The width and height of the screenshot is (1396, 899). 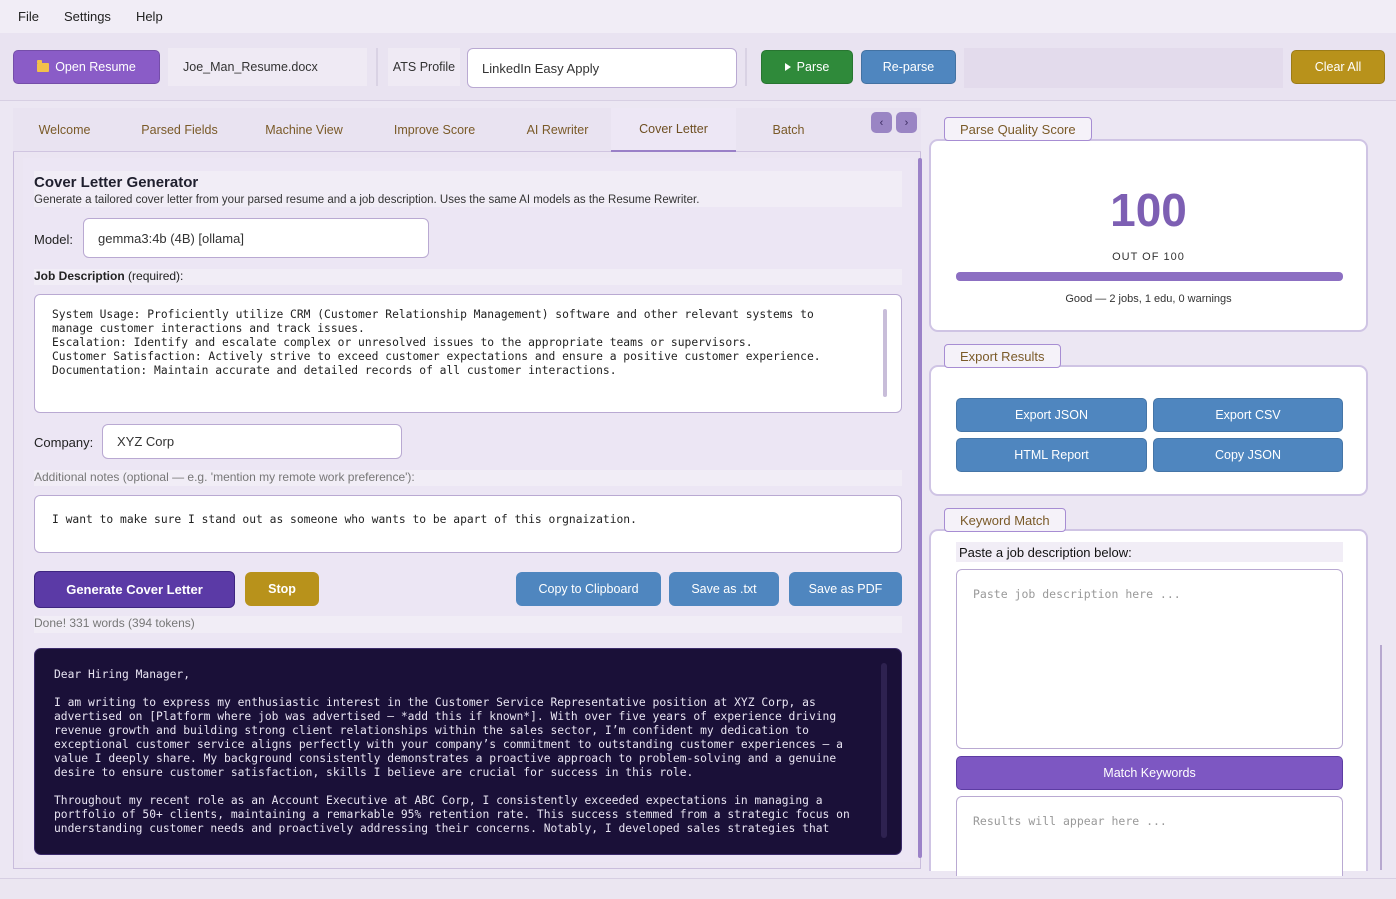 What do you see at coordinates (1170, 299) in the screenshot?
I see `quality-detail: 2 jobs, 1 edu, 0 warnings` at bounding box center [1170, 299].